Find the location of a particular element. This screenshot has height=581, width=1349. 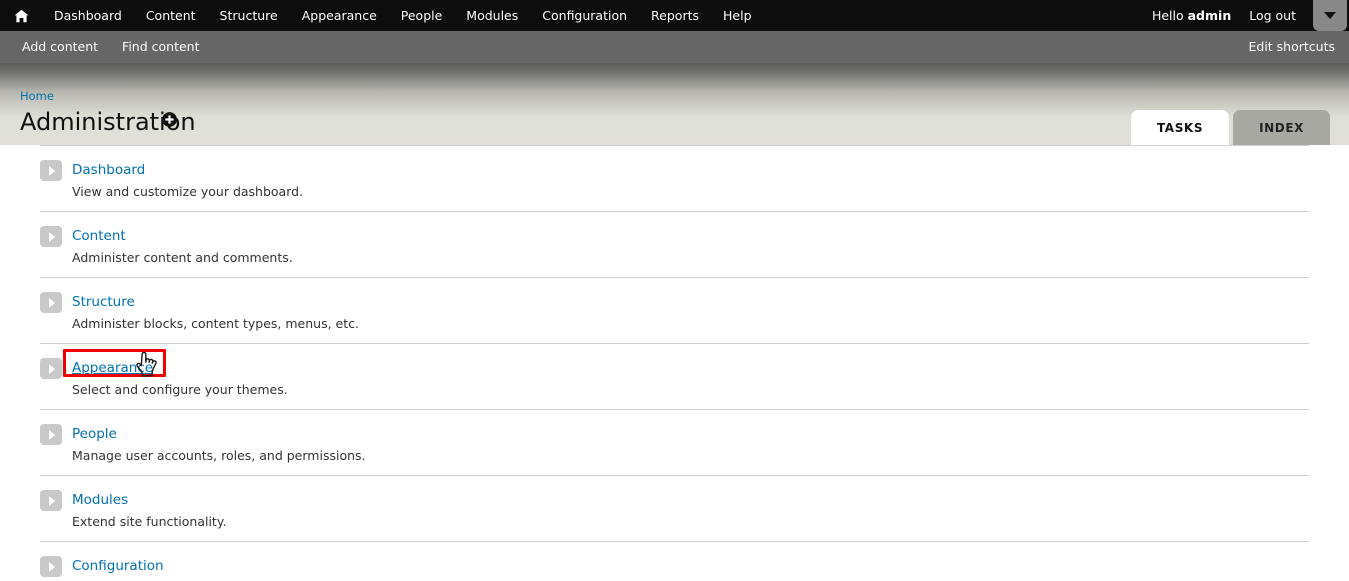

toolbar-collapse-button is located at coordinates (1330, 15).